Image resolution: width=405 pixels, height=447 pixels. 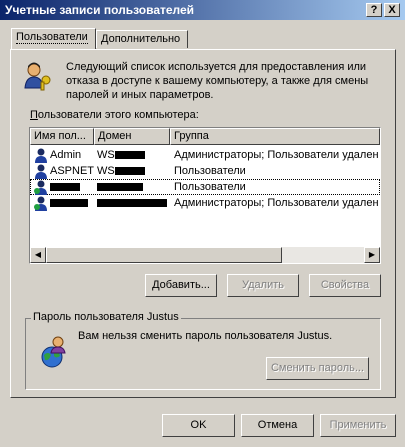 I want to click on table-row: ASPNET WS Пользователи, so click(x=205, y=171).